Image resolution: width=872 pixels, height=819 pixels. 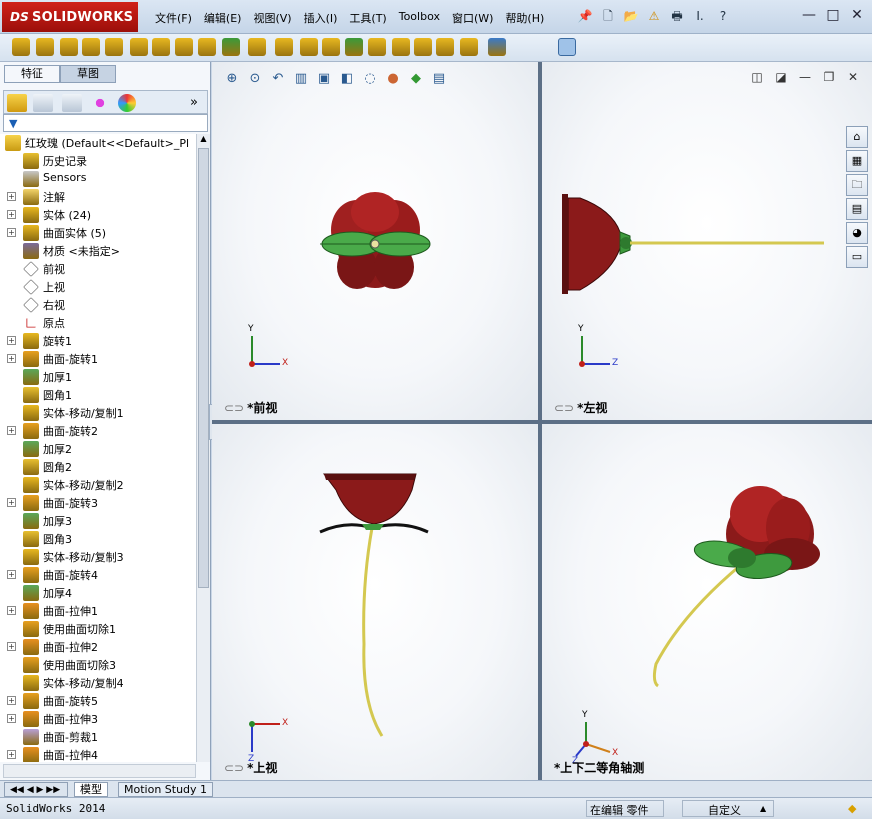 What do you see at coordinates (98, 683) in the screenshot?
I see `tree-item: 实体-移动/复制4` at bounding box center [98, 683].